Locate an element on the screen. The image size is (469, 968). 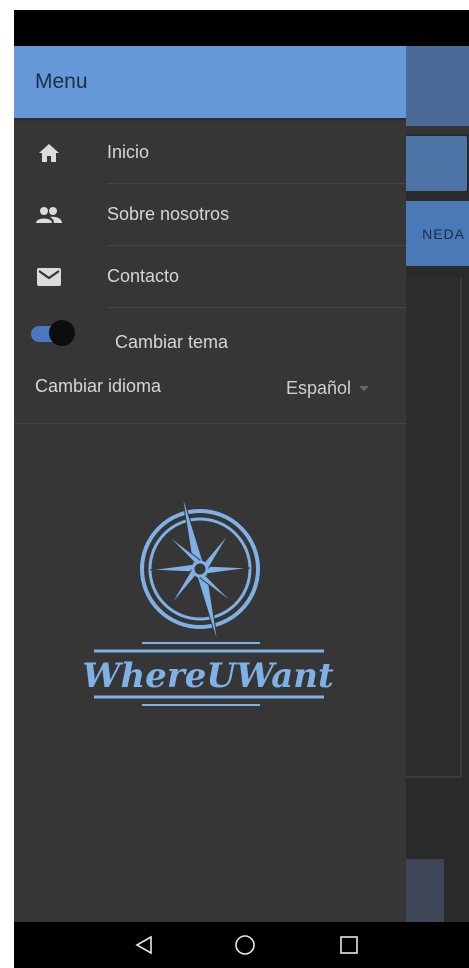
people-icon is located at coordinates (49, 215).